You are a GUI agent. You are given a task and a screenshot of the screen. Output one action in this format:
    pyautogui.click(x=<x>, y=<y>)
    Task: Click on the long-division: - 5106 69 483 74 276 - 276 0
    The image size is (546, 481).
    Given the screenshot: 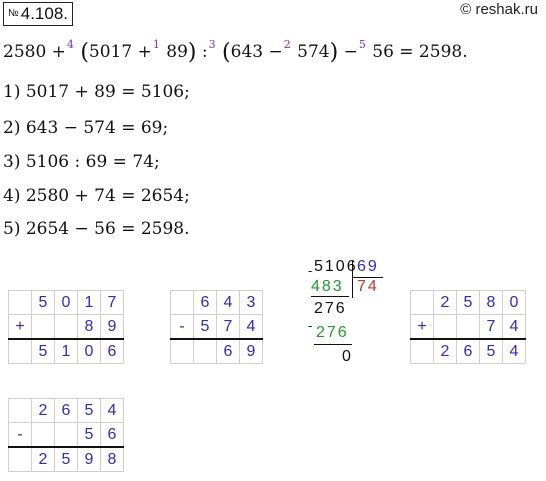 What is the action you would take?
    pyautogui.click(x=353, y=315)
    